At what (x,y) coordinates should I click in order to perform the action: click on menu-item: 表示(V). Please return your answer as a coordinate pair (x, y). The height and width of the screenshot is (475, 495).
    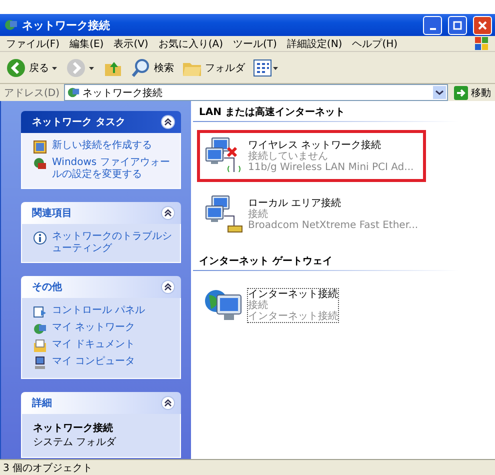
    Looking at the image, I should click on (131, 43).